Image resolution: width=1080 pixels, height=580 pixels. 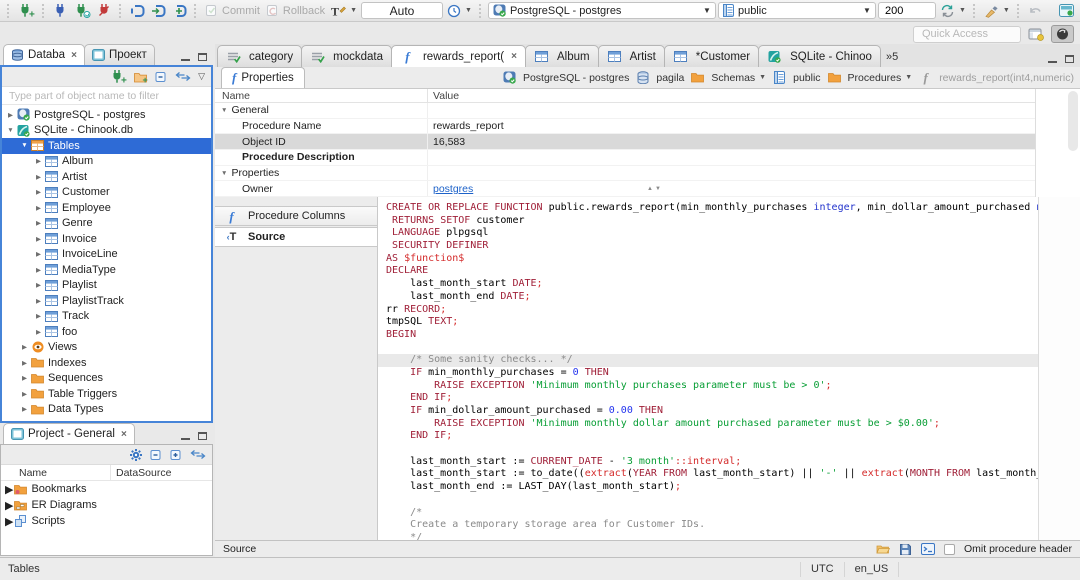 What do you see at coordinates (224, 173) in the screenshot?
I see `group-arrow-icon: ▼` at bounding box center [224, 173].